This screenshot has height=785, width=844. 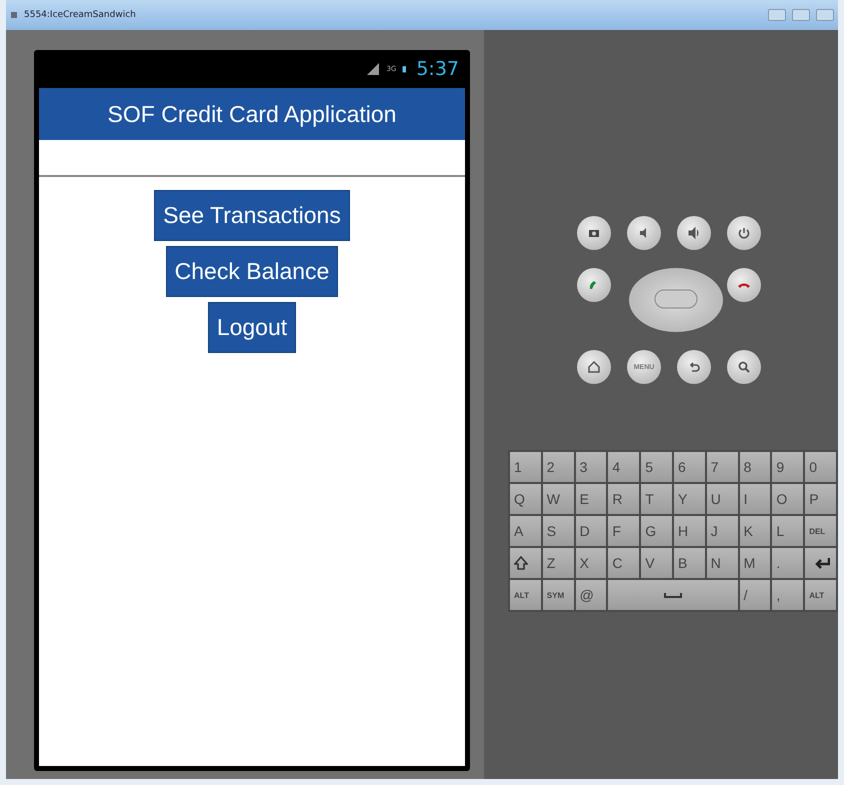 I want to click on keyboard-key: A, so click(x=525, y=531).